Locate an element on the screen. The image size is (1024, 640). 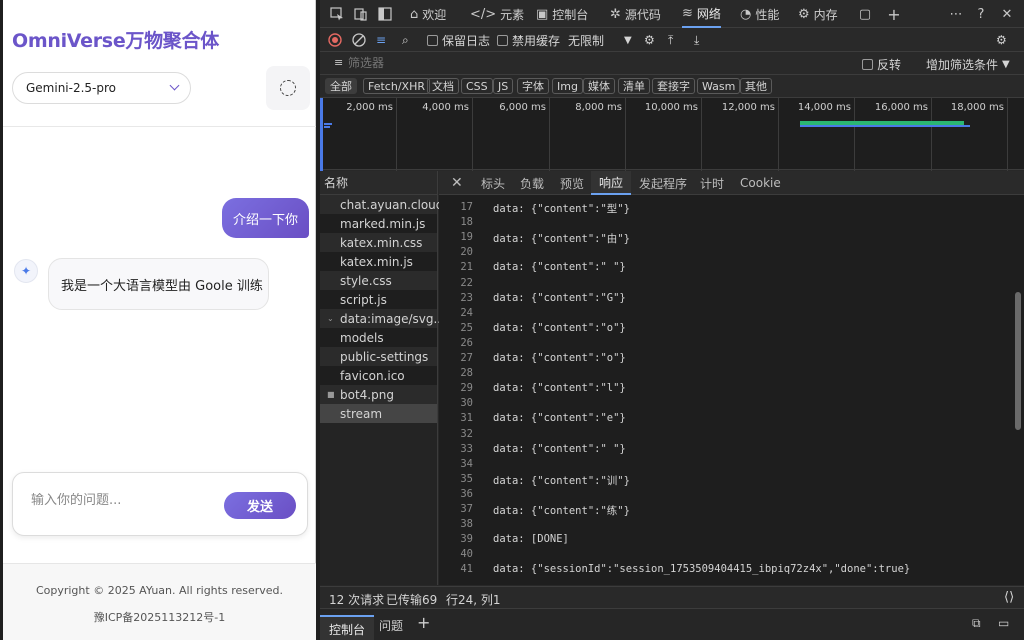
tab-performance: ◔ 性能 is located at coordinates (759, 14).